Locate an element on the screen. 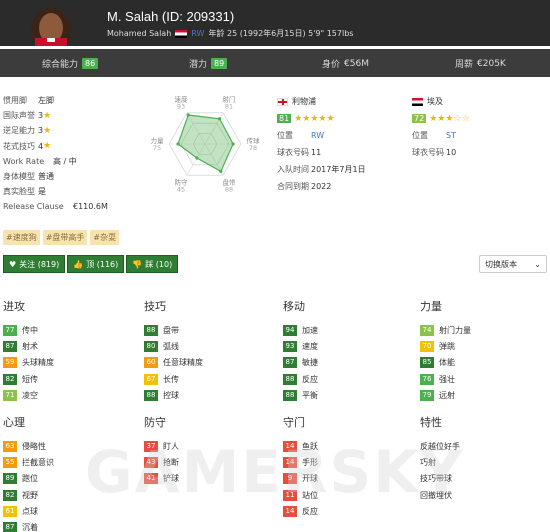 The width and height of the screenshot is (550, 532). attribute-row: 76 强壮 is located at coordinates (445, 379).